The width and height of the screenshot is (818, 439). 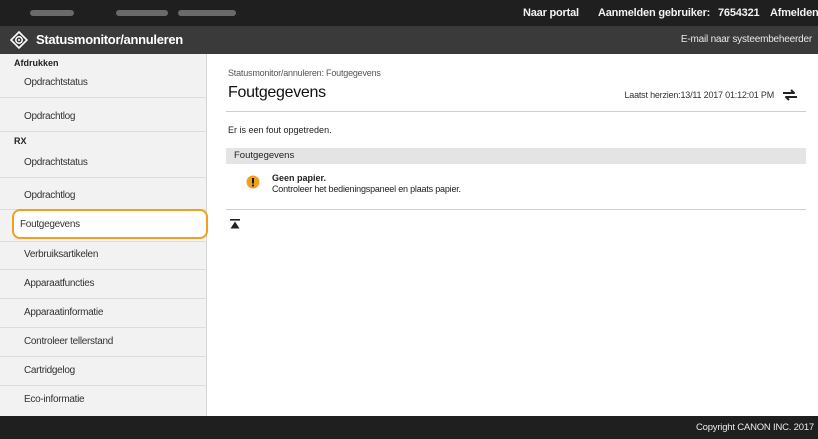 I want to click on sidebar-section-fax: RX, so click(x=20, y=141).